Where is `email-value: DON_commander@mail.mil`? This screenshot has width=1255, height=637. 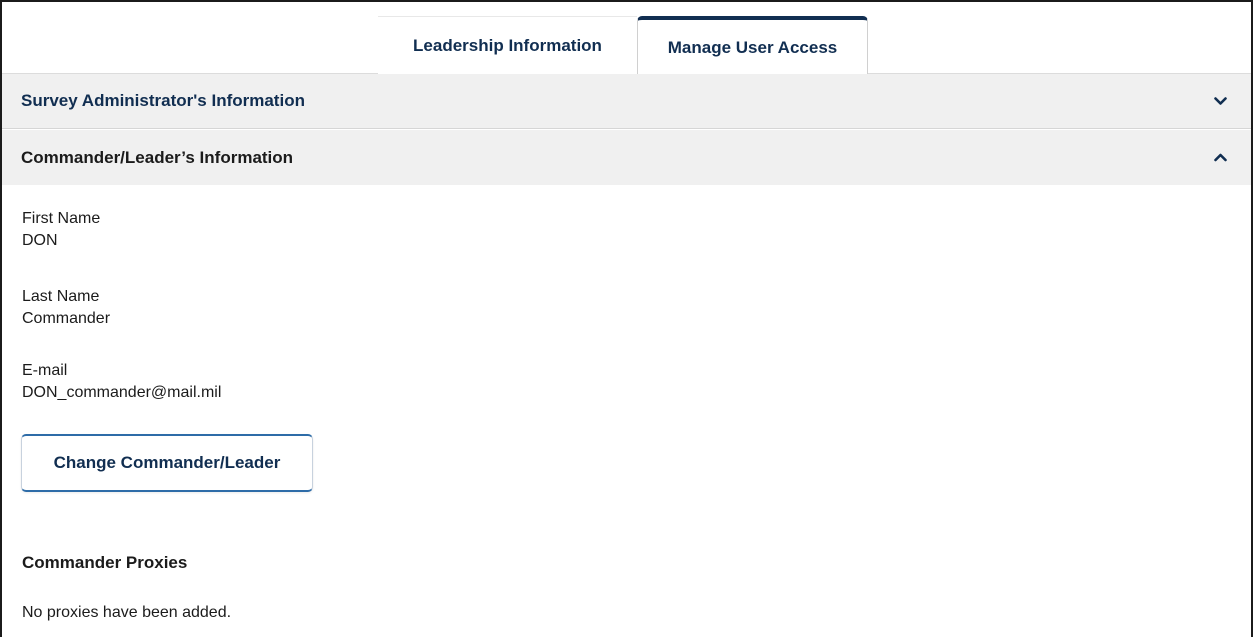
email-value: DON_commander@mail.mil is located at coordinates (122, 392).